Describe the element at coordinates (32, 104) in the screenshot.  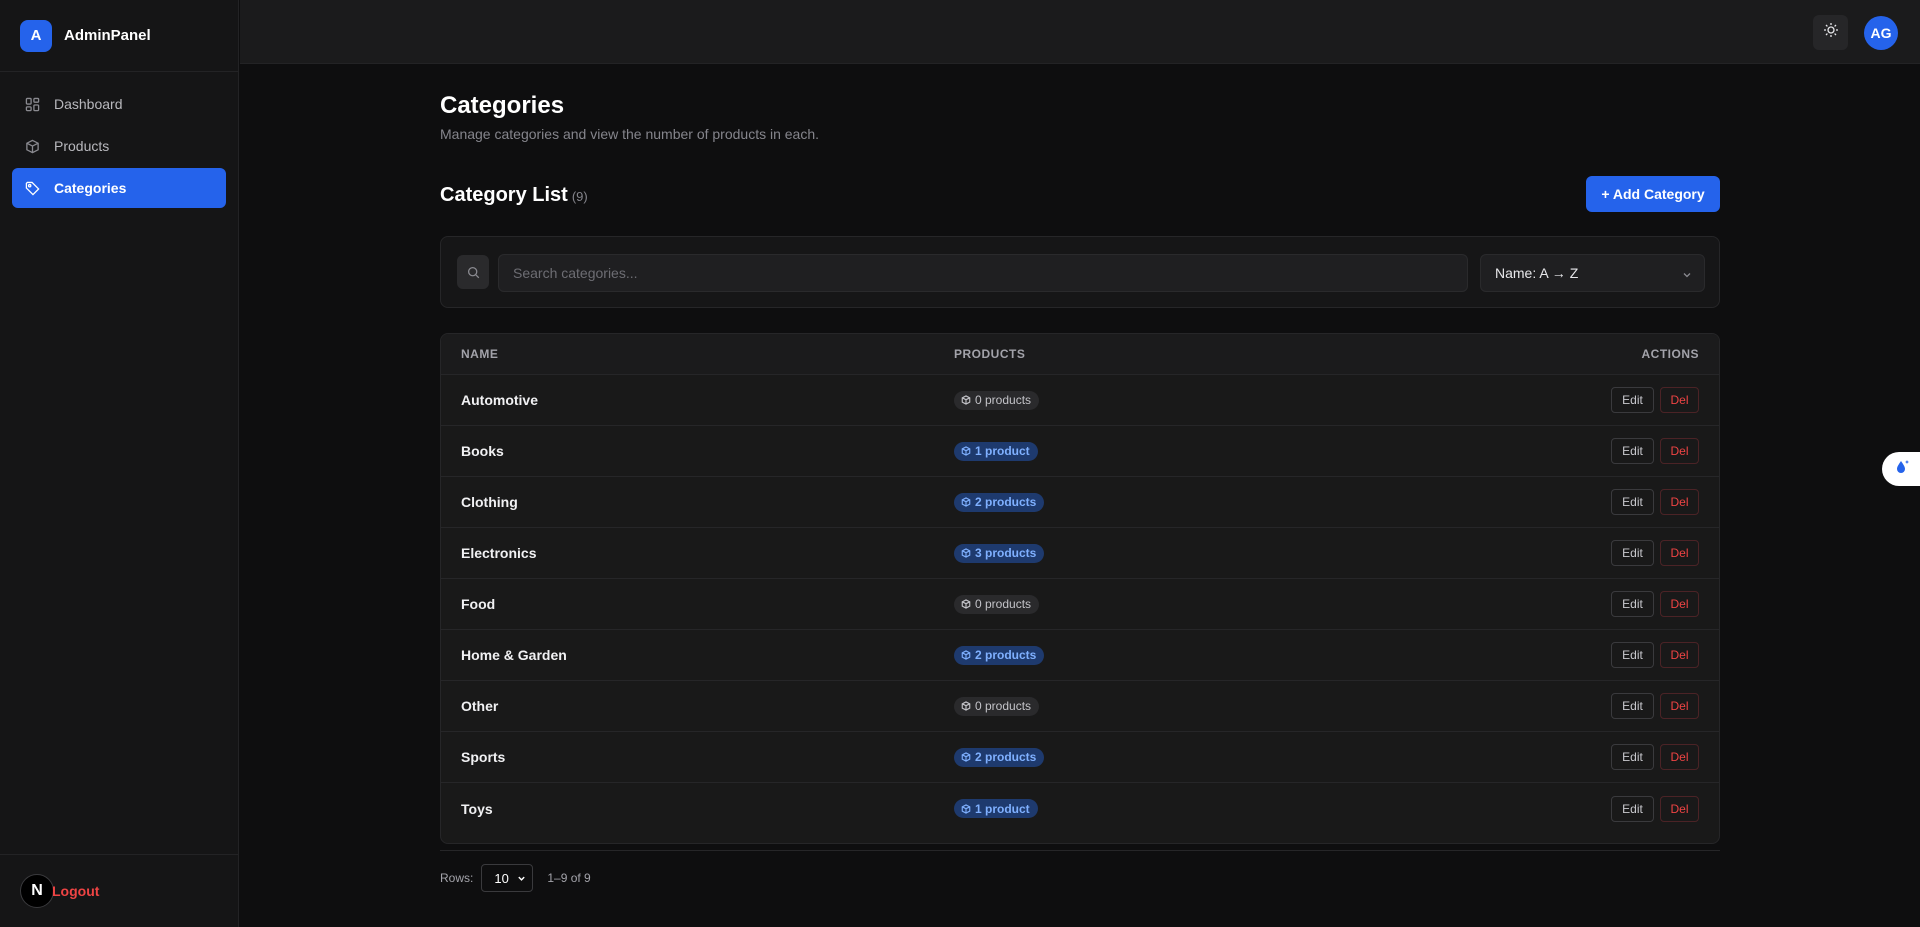
I see `dashboard-grid-icon` at that location.